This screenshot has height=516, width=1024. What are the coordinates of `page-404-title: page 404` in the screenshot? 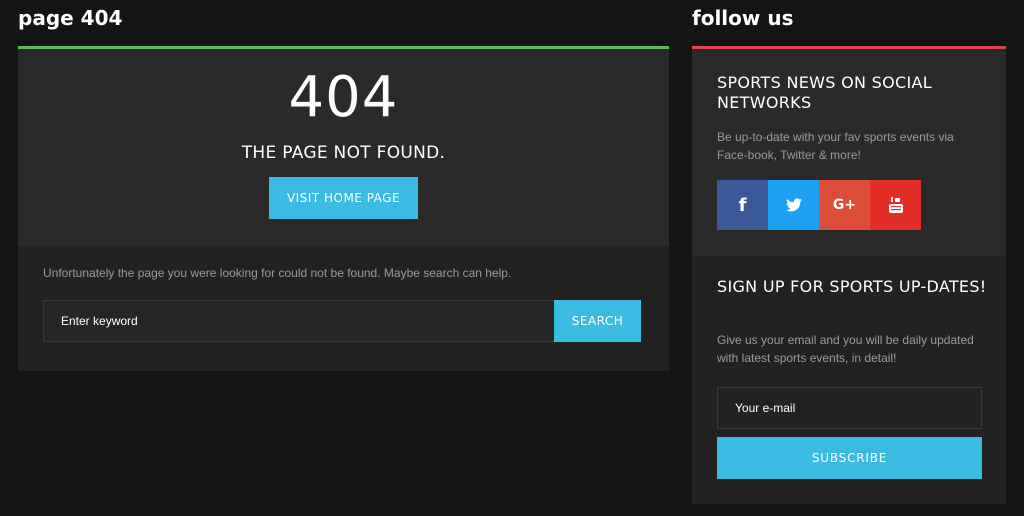 It's located at (70, 18).